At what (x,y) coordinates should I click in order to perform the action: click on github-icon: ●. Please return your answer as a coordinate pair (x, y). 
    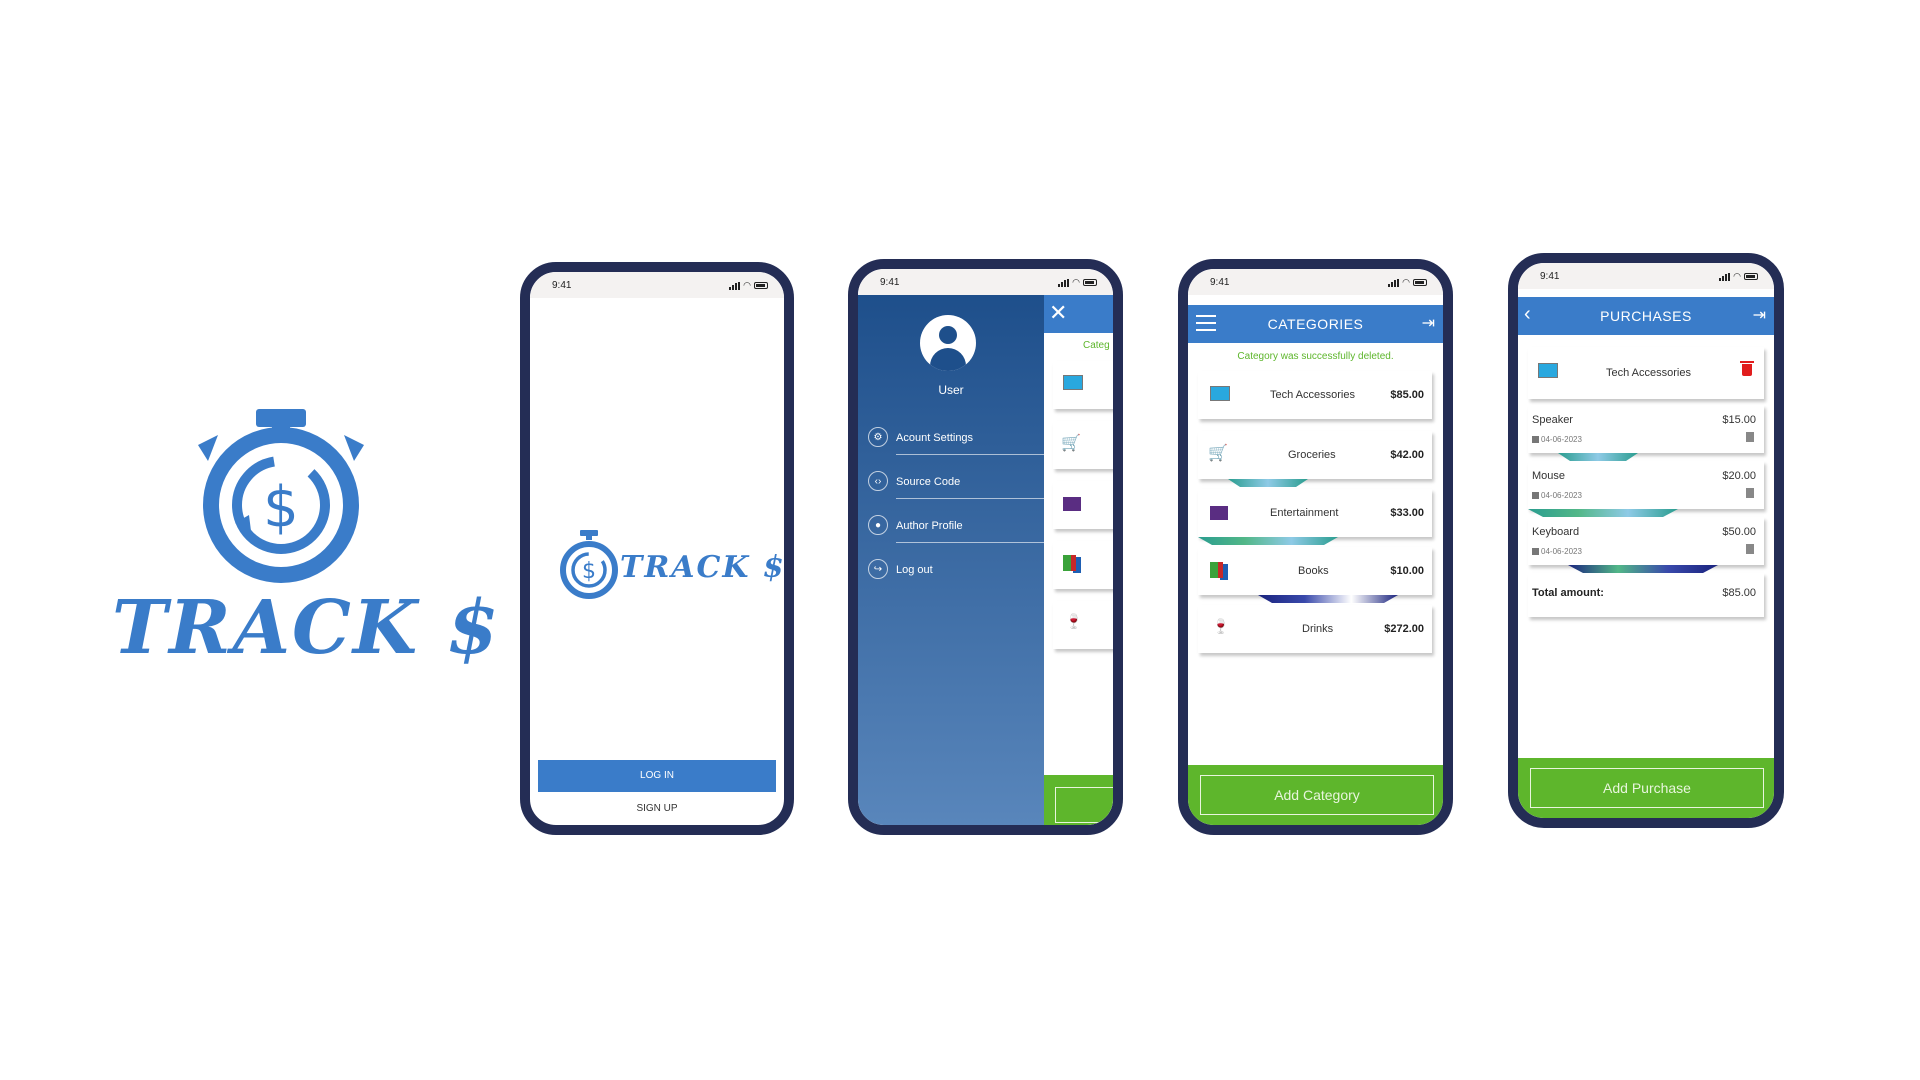
    Looking at the image, I should click on (878, 525).